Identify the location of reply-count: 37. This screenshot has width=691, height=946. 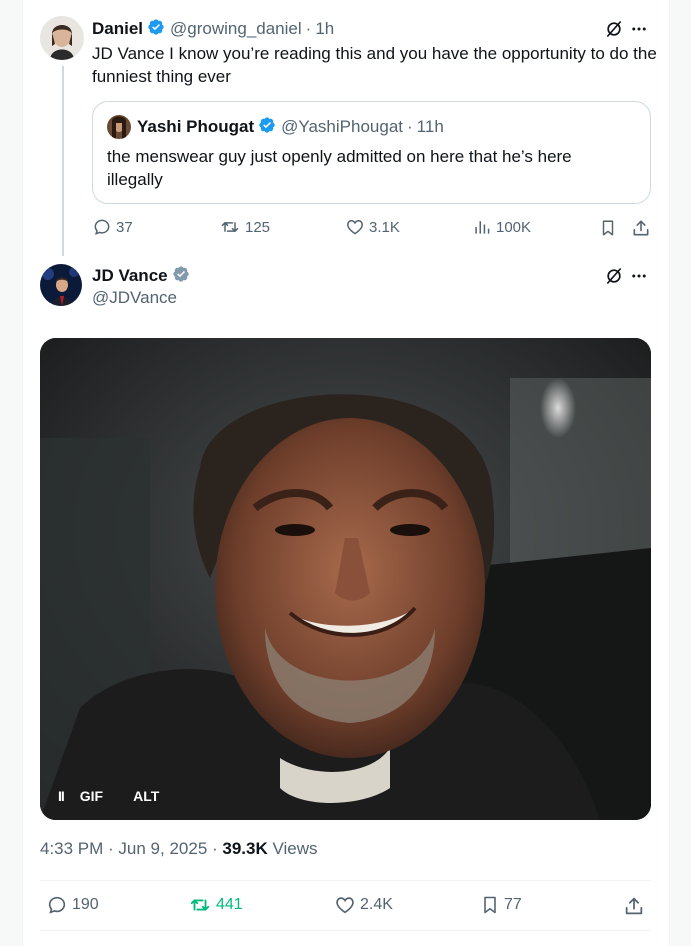
(124, 227).